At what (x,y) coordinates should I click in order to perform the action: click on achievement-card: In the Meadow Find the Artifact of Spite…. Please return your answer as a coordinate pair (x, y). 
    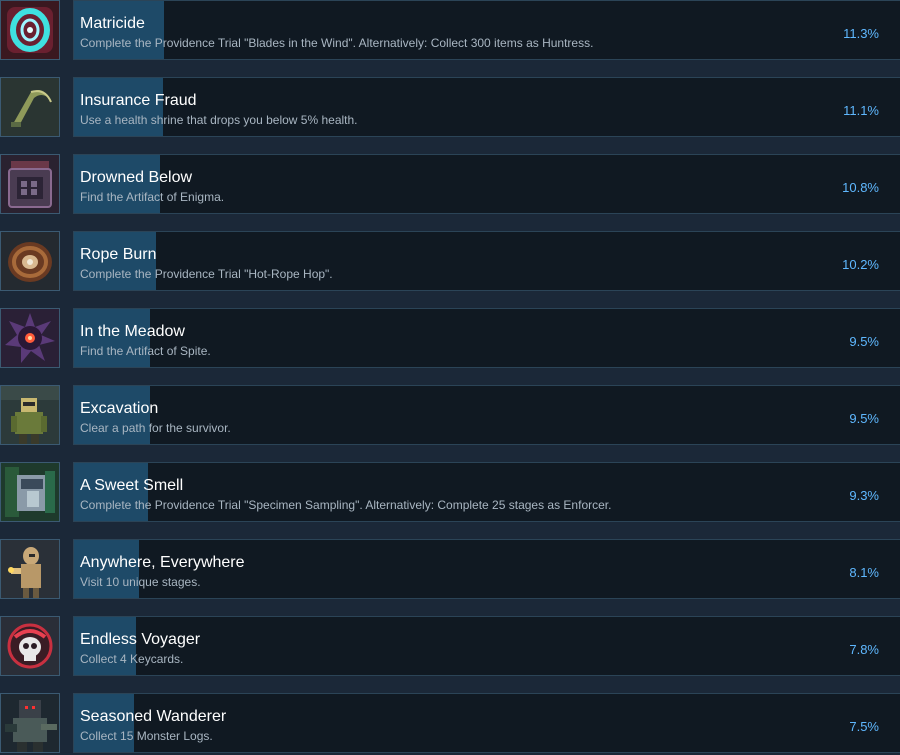
    Looking at the image, I should click on (486, 338).